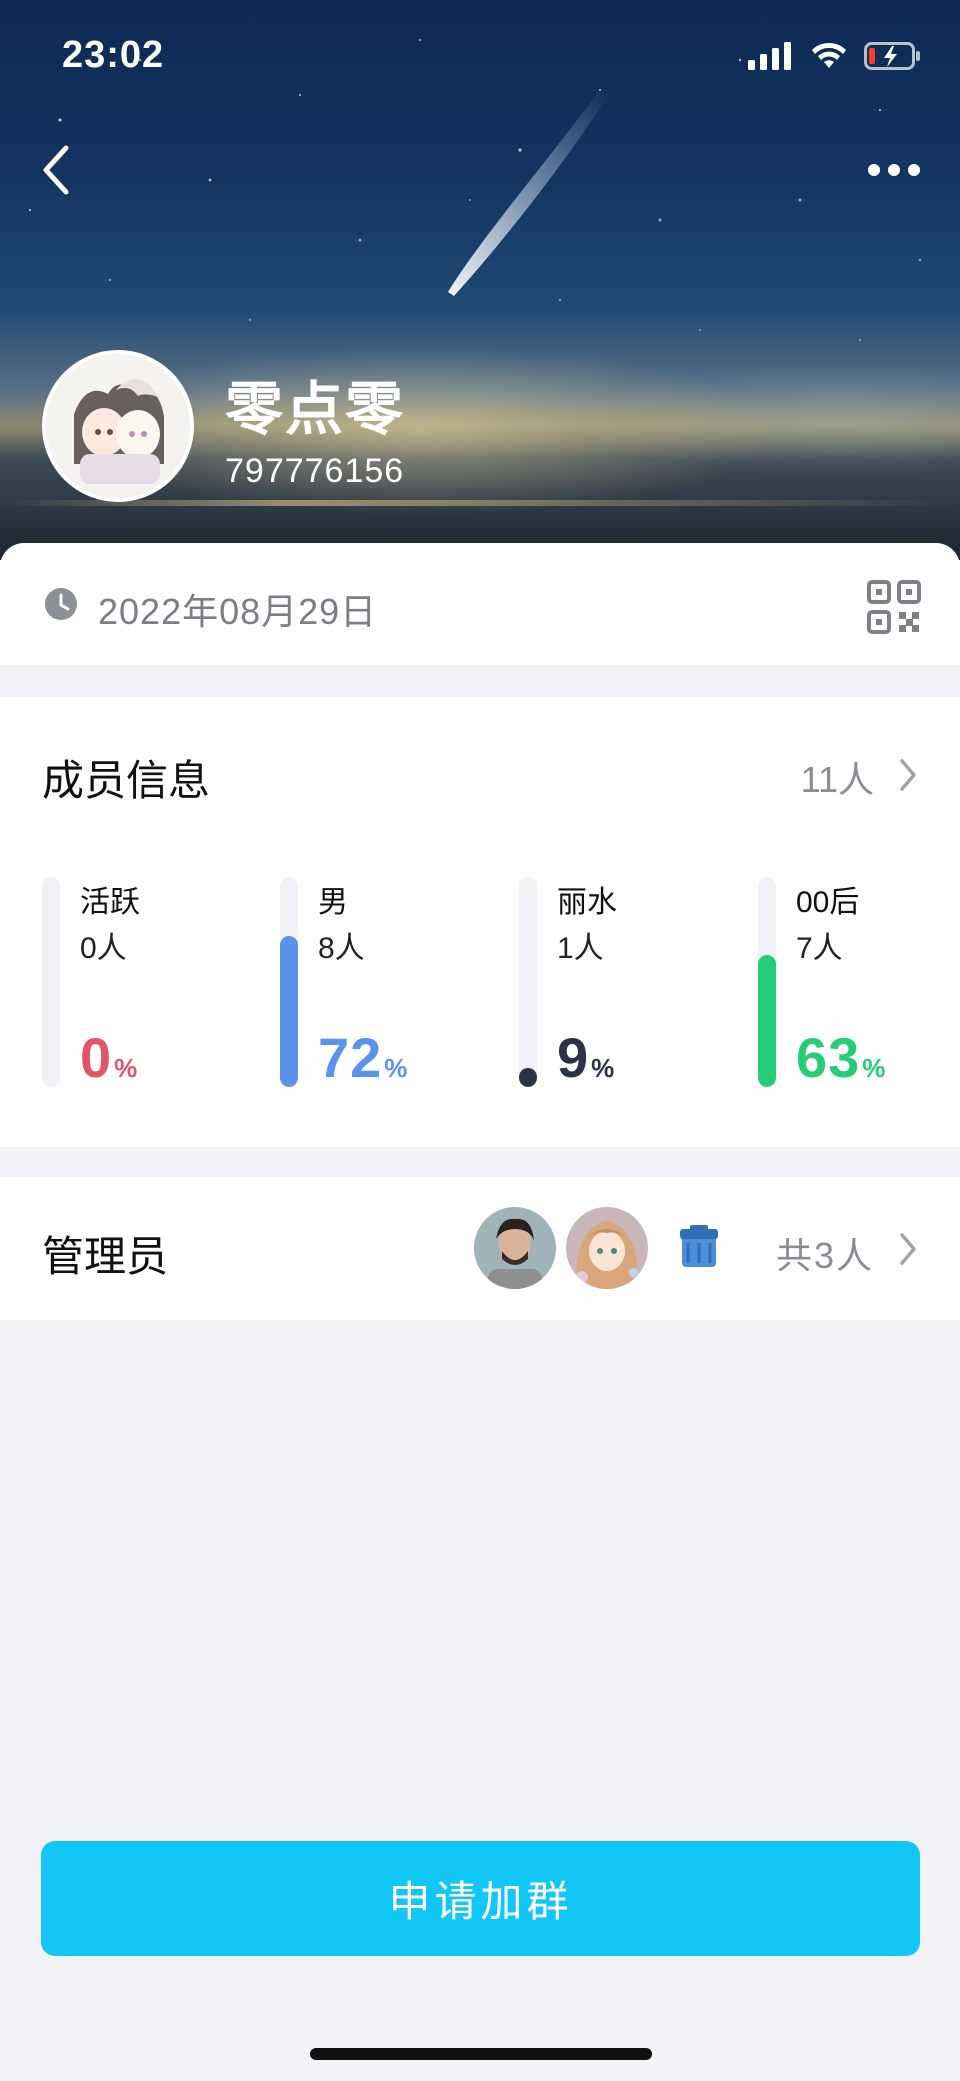 This screenshot has height=2081, width=960. What do you see at coordinates (580, 948) in the screenshot?
I see `stat-people: 1人` at bounding box center [580, 948].